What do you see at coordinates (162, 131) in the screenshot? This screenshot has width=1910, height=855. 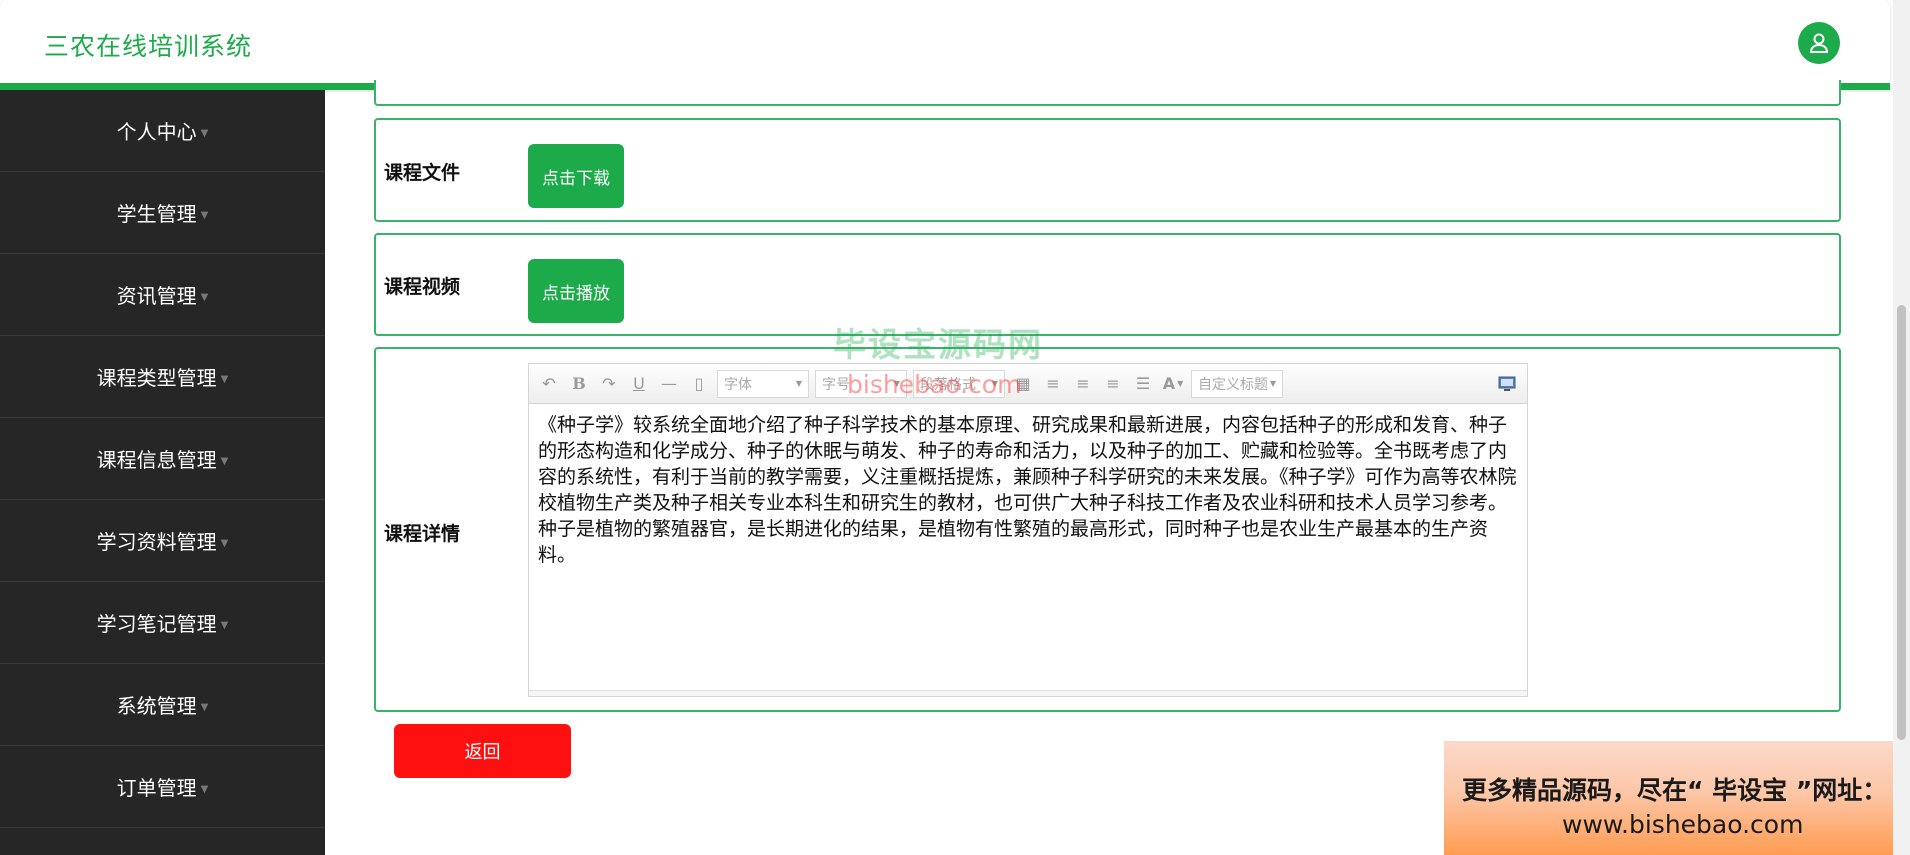 I see `sidebar-item-personal-center: 个人中心 ▼` at bounding box center [162, 131].